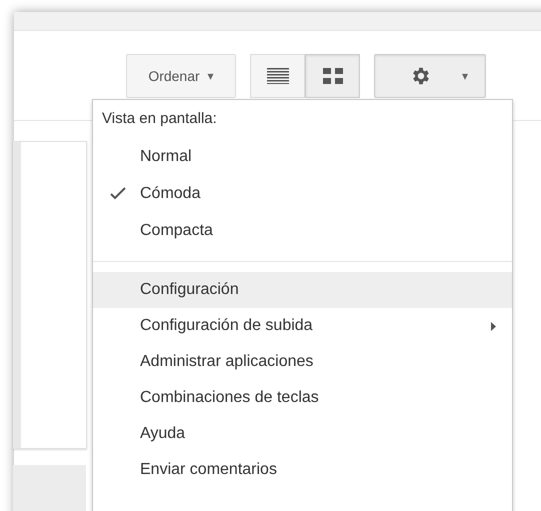 This screenshot has height=511, width=541. I want to click on grid-icon, so click(332, 76).